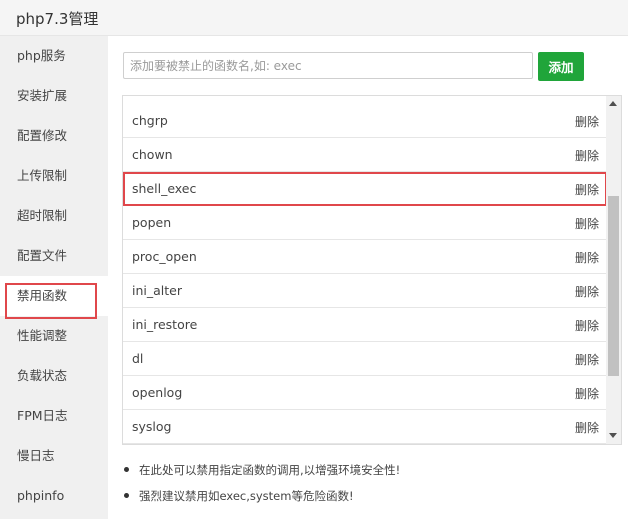  I want to click on function-name: shell_exec, so click(164, 188).